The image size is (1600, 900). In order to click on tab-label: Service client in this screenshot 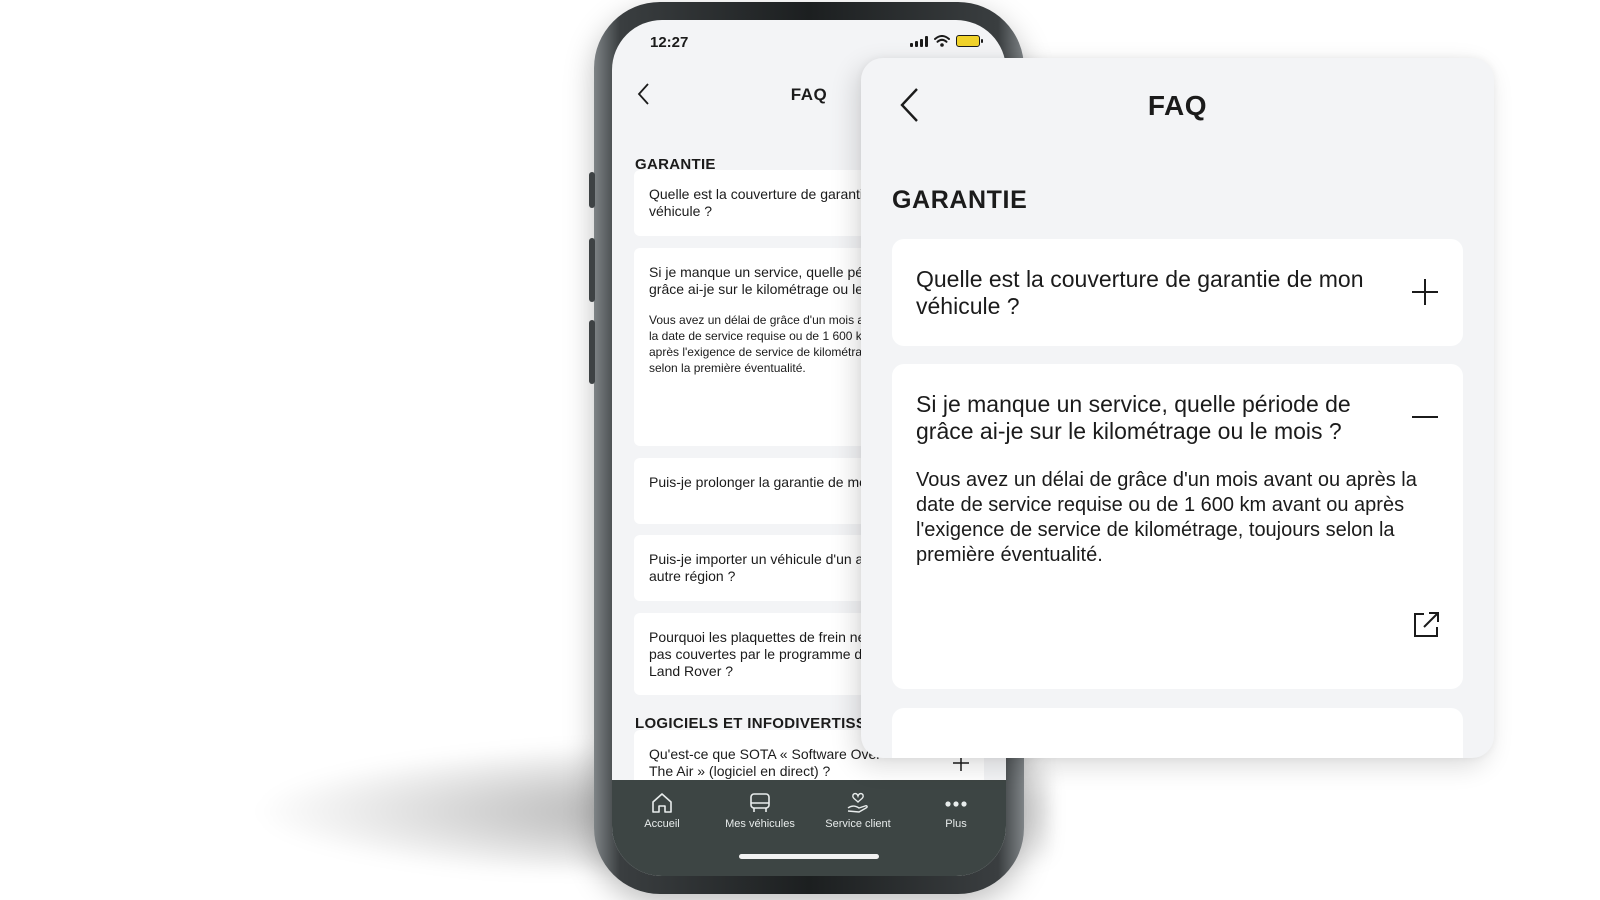, I will do `click(858, 824)`.